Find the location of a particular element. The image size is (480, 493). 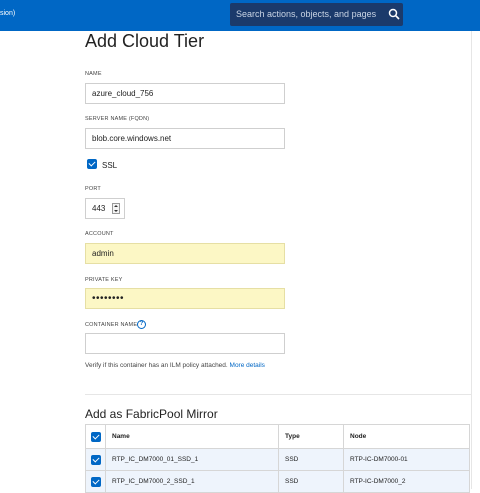

column-header-name: Name is located at coordinates (192, 436).